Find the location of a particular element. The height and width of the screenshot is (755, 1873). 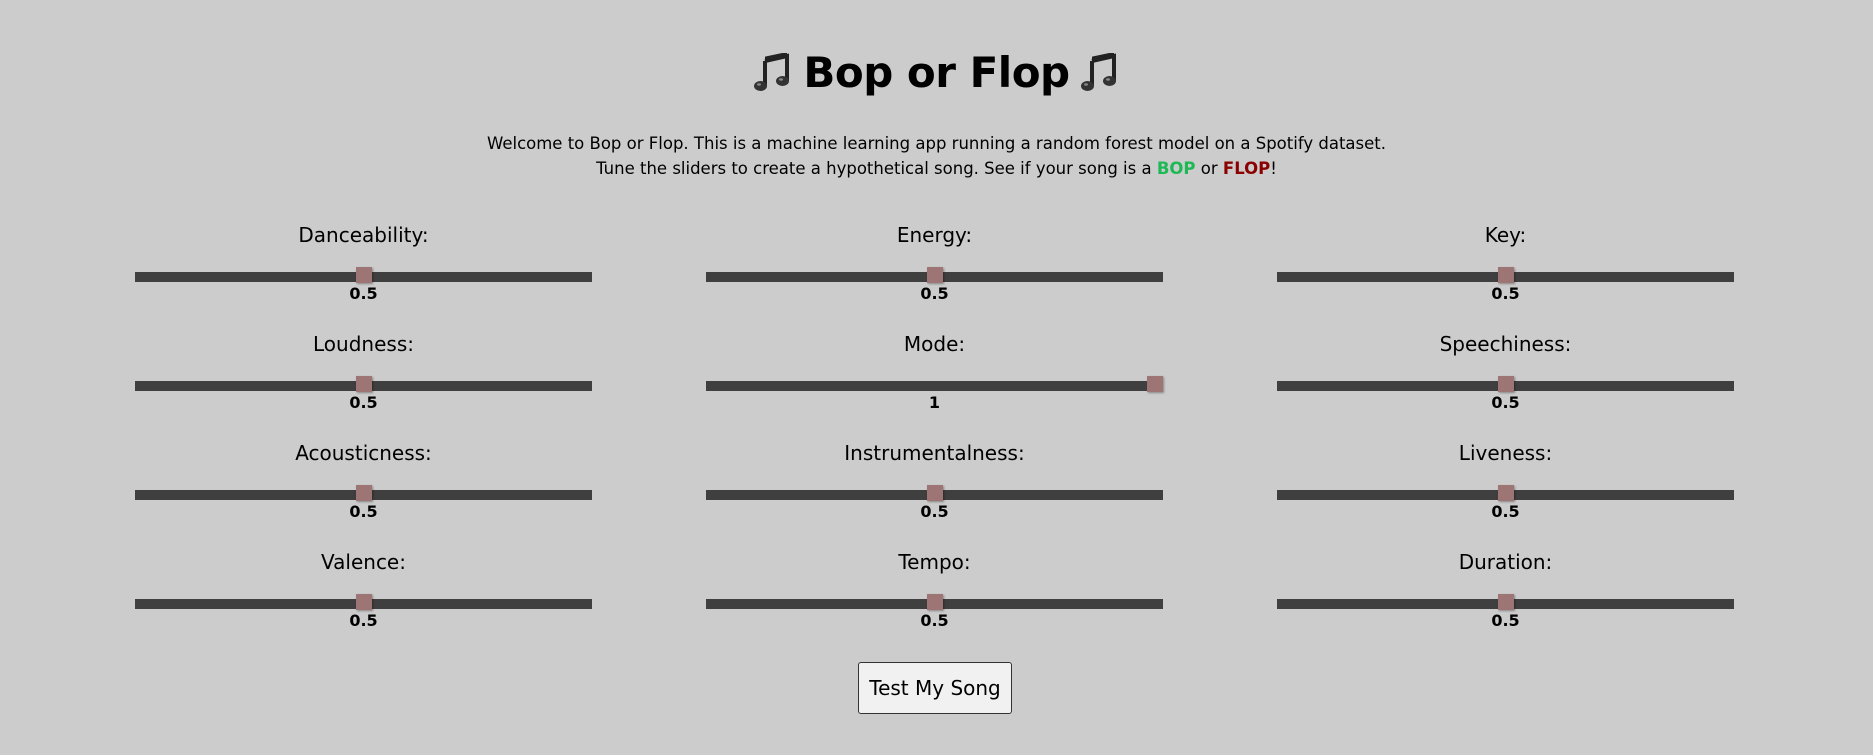

slider-value-mode: 1 is located at coordinates (934, 402).